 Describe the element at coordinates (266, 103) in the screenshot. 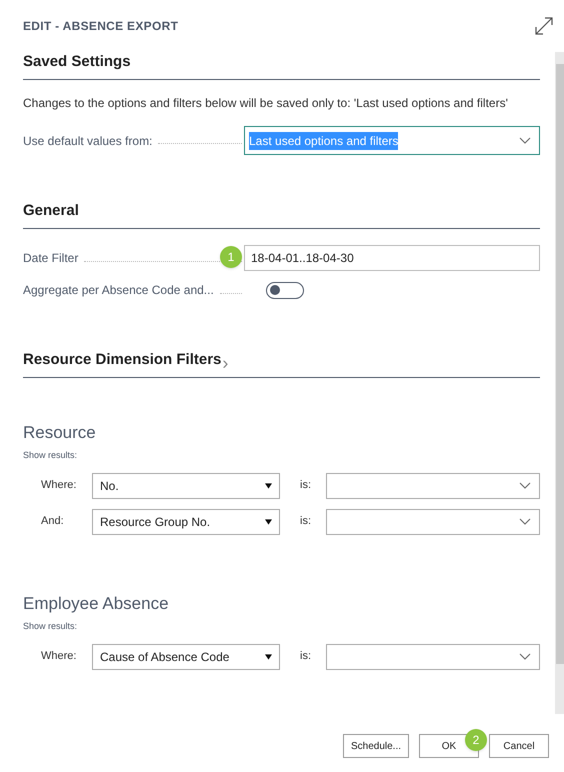

I see `info-text: Changes to the options and filters below will be saved only to: 'Last used options and filters'` at that location.